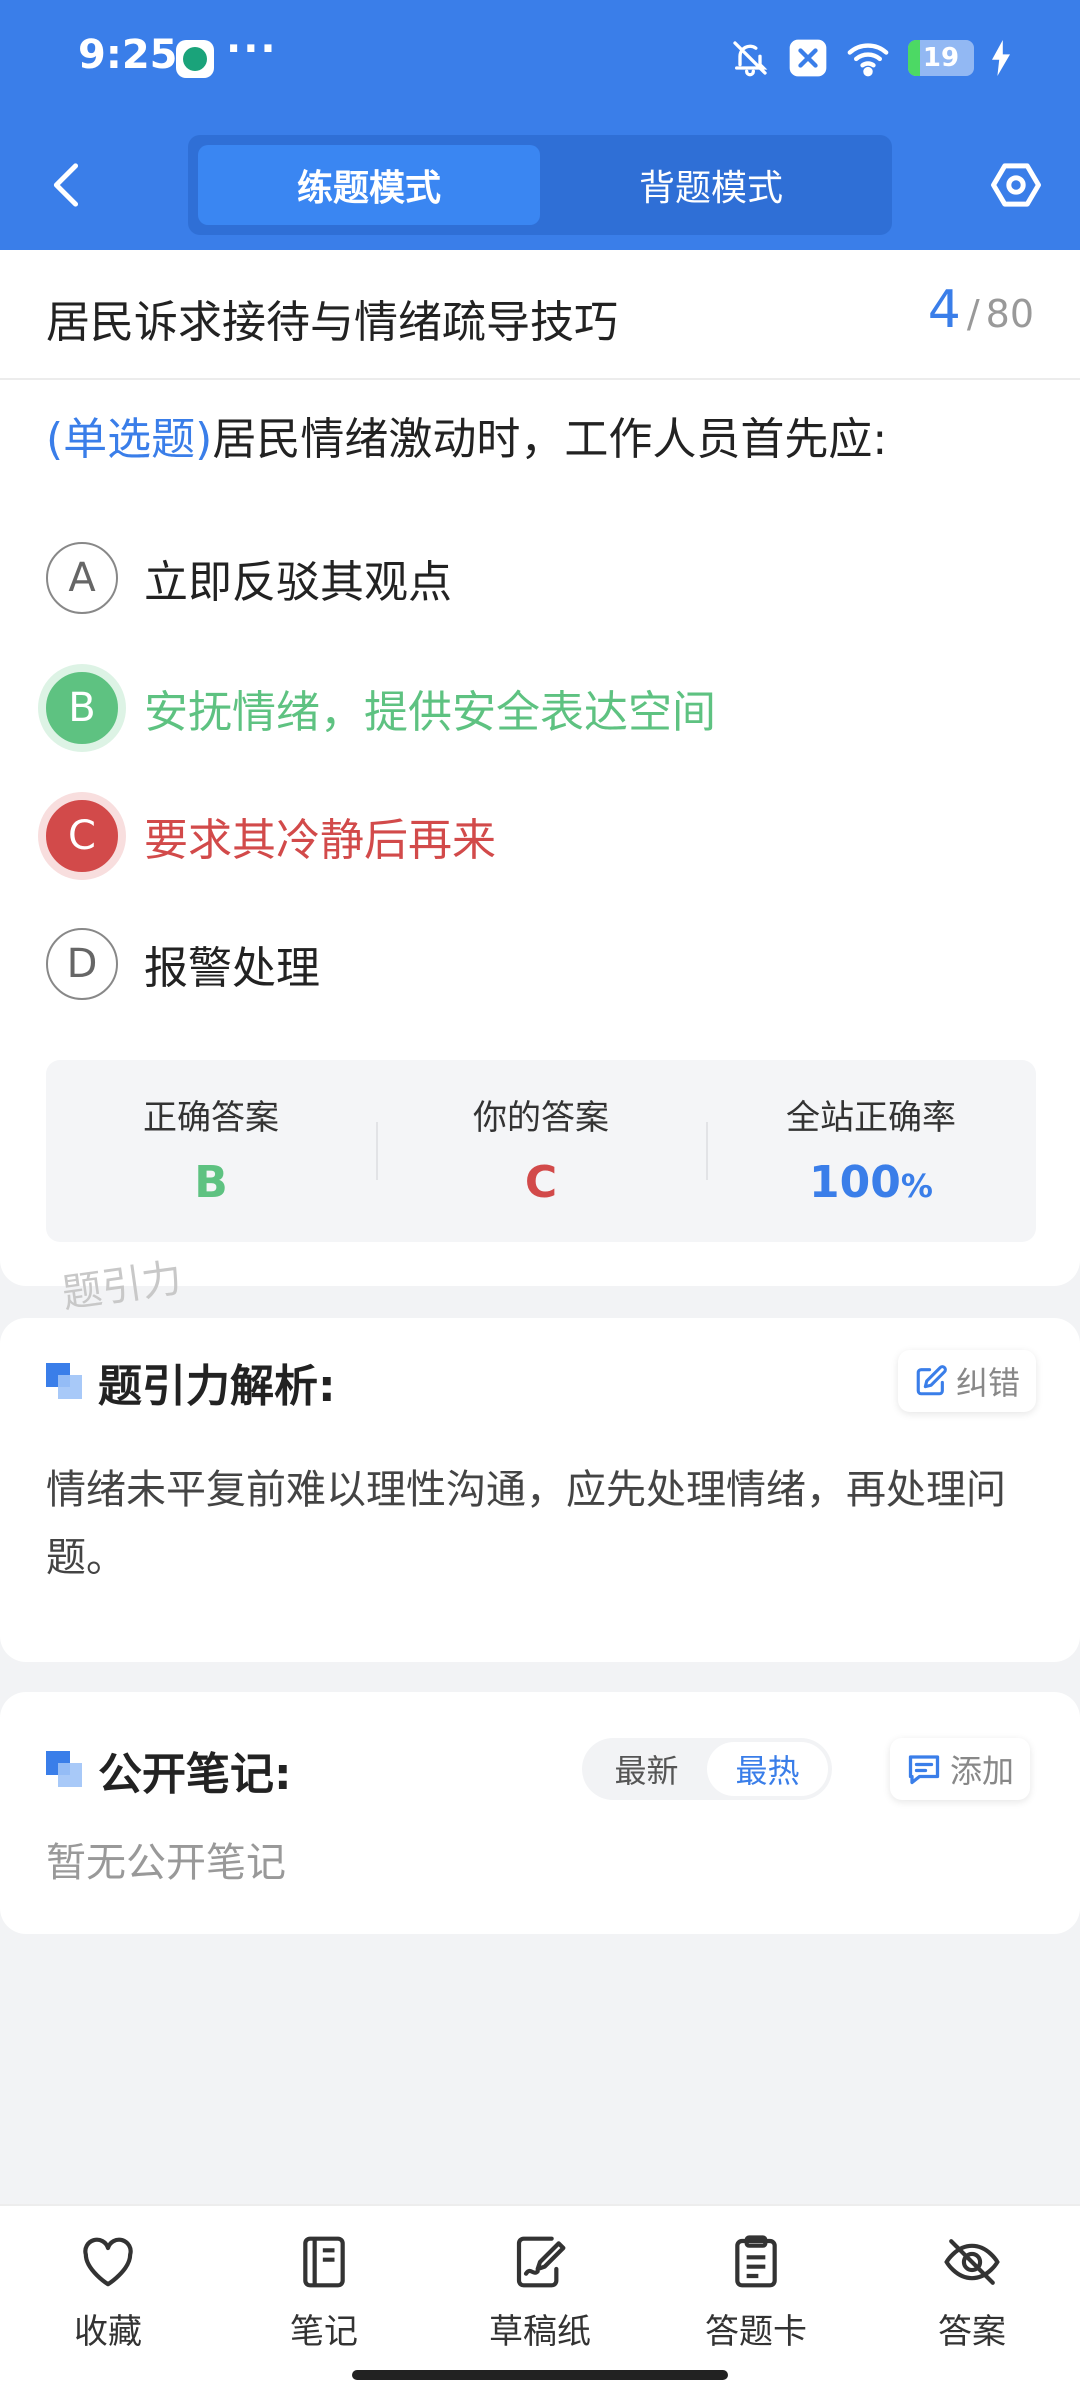 This screenshot has width=1080, height=2400. I want to click on close-app-icon, so click(808, 58).